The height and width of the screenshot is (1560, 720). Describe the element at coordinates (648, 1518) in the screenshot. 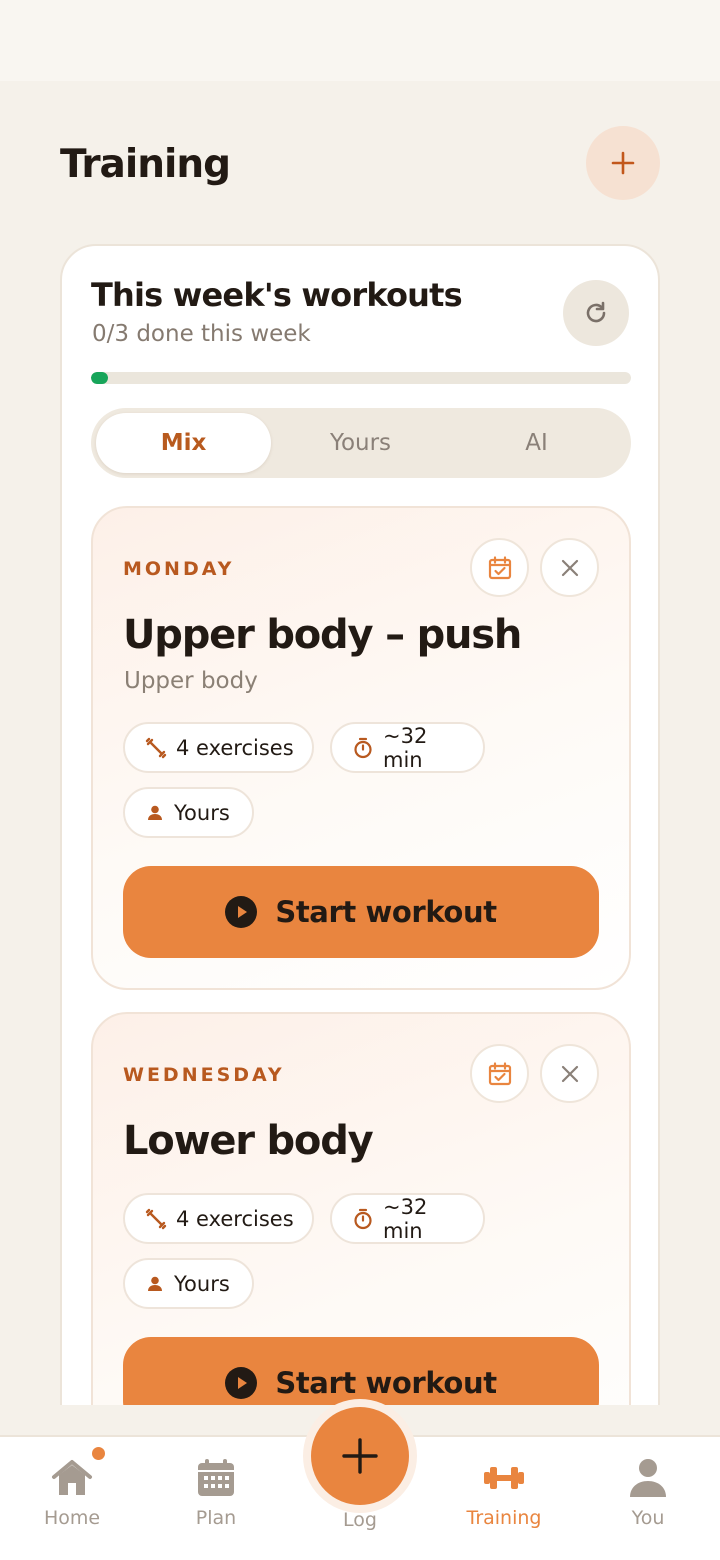

I see `nav-you-label: You` at that location.